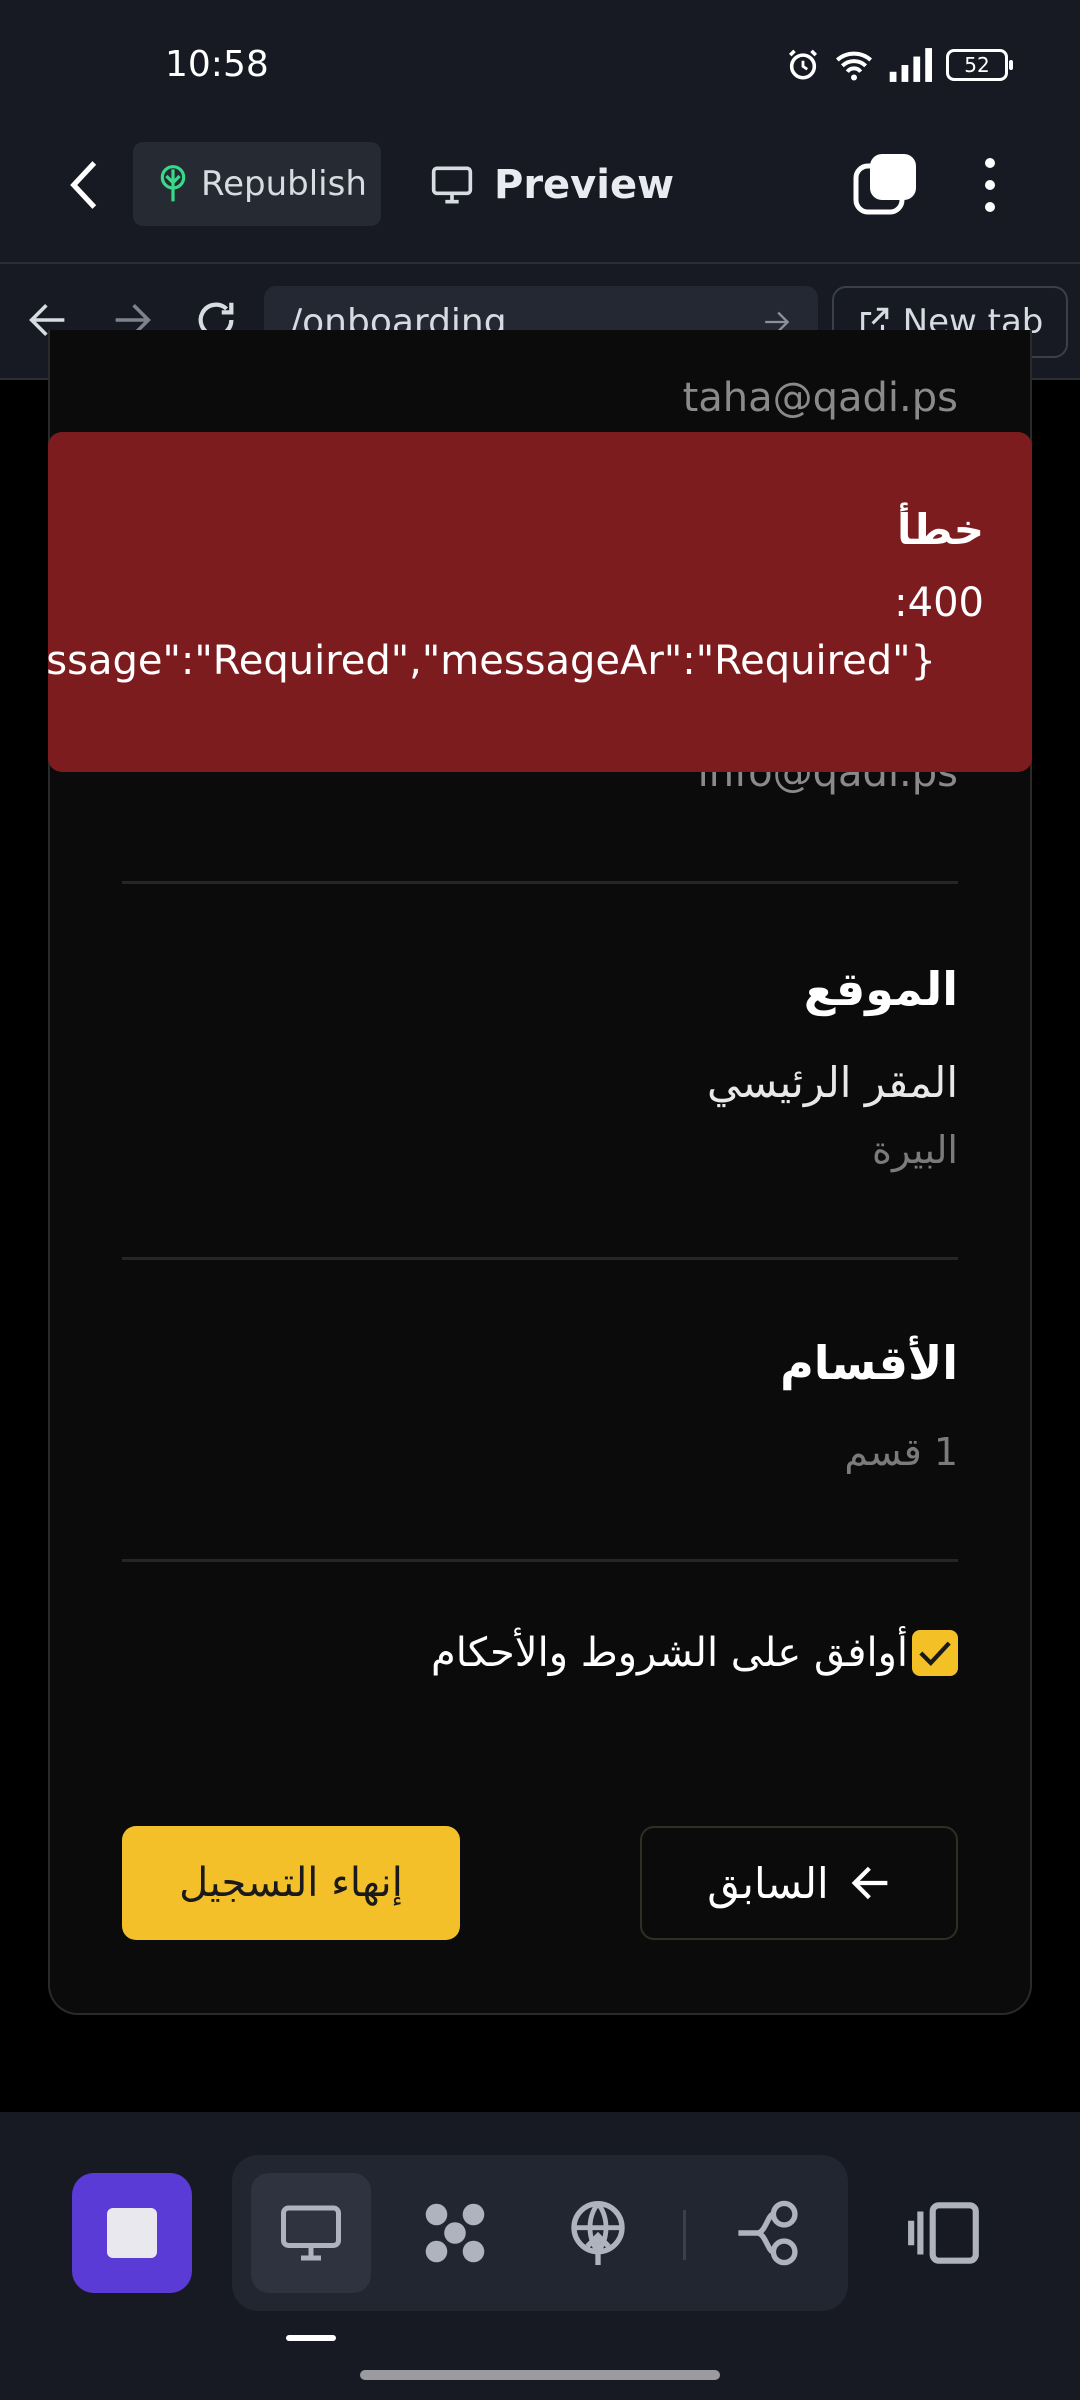 The image size is (1080, 2400). Describe the element at coordinates (311, 2338) in the screenshot. I see `active-tab-indicator` at that location.